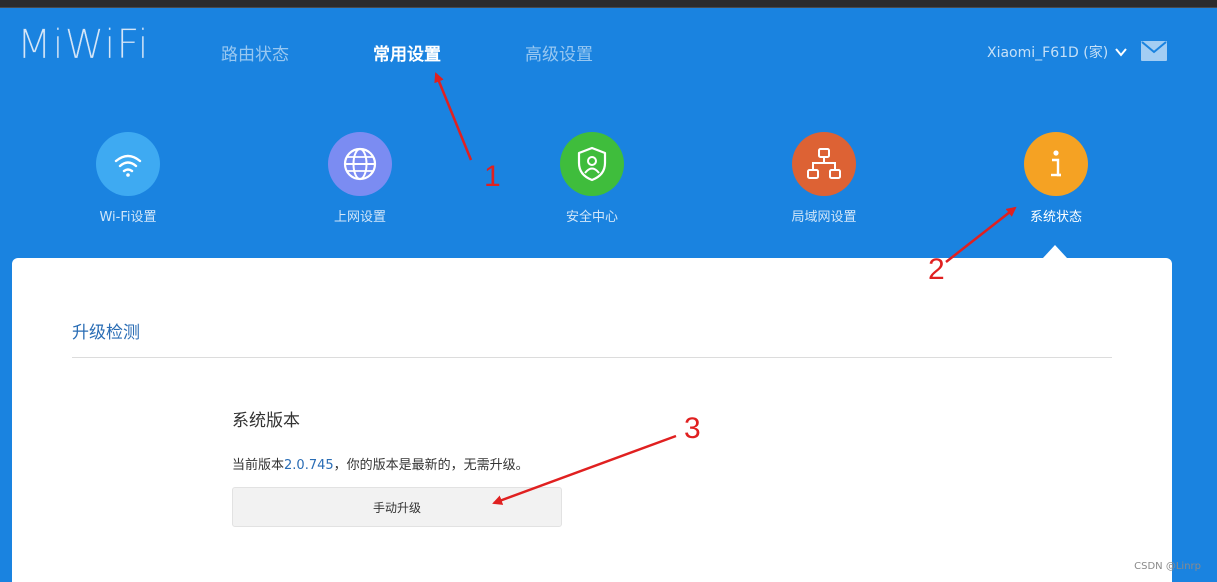  What do you see at coordinates (128, 164) in the screenshot?
I see `wifi-icon` at bounding box center [128, 164].